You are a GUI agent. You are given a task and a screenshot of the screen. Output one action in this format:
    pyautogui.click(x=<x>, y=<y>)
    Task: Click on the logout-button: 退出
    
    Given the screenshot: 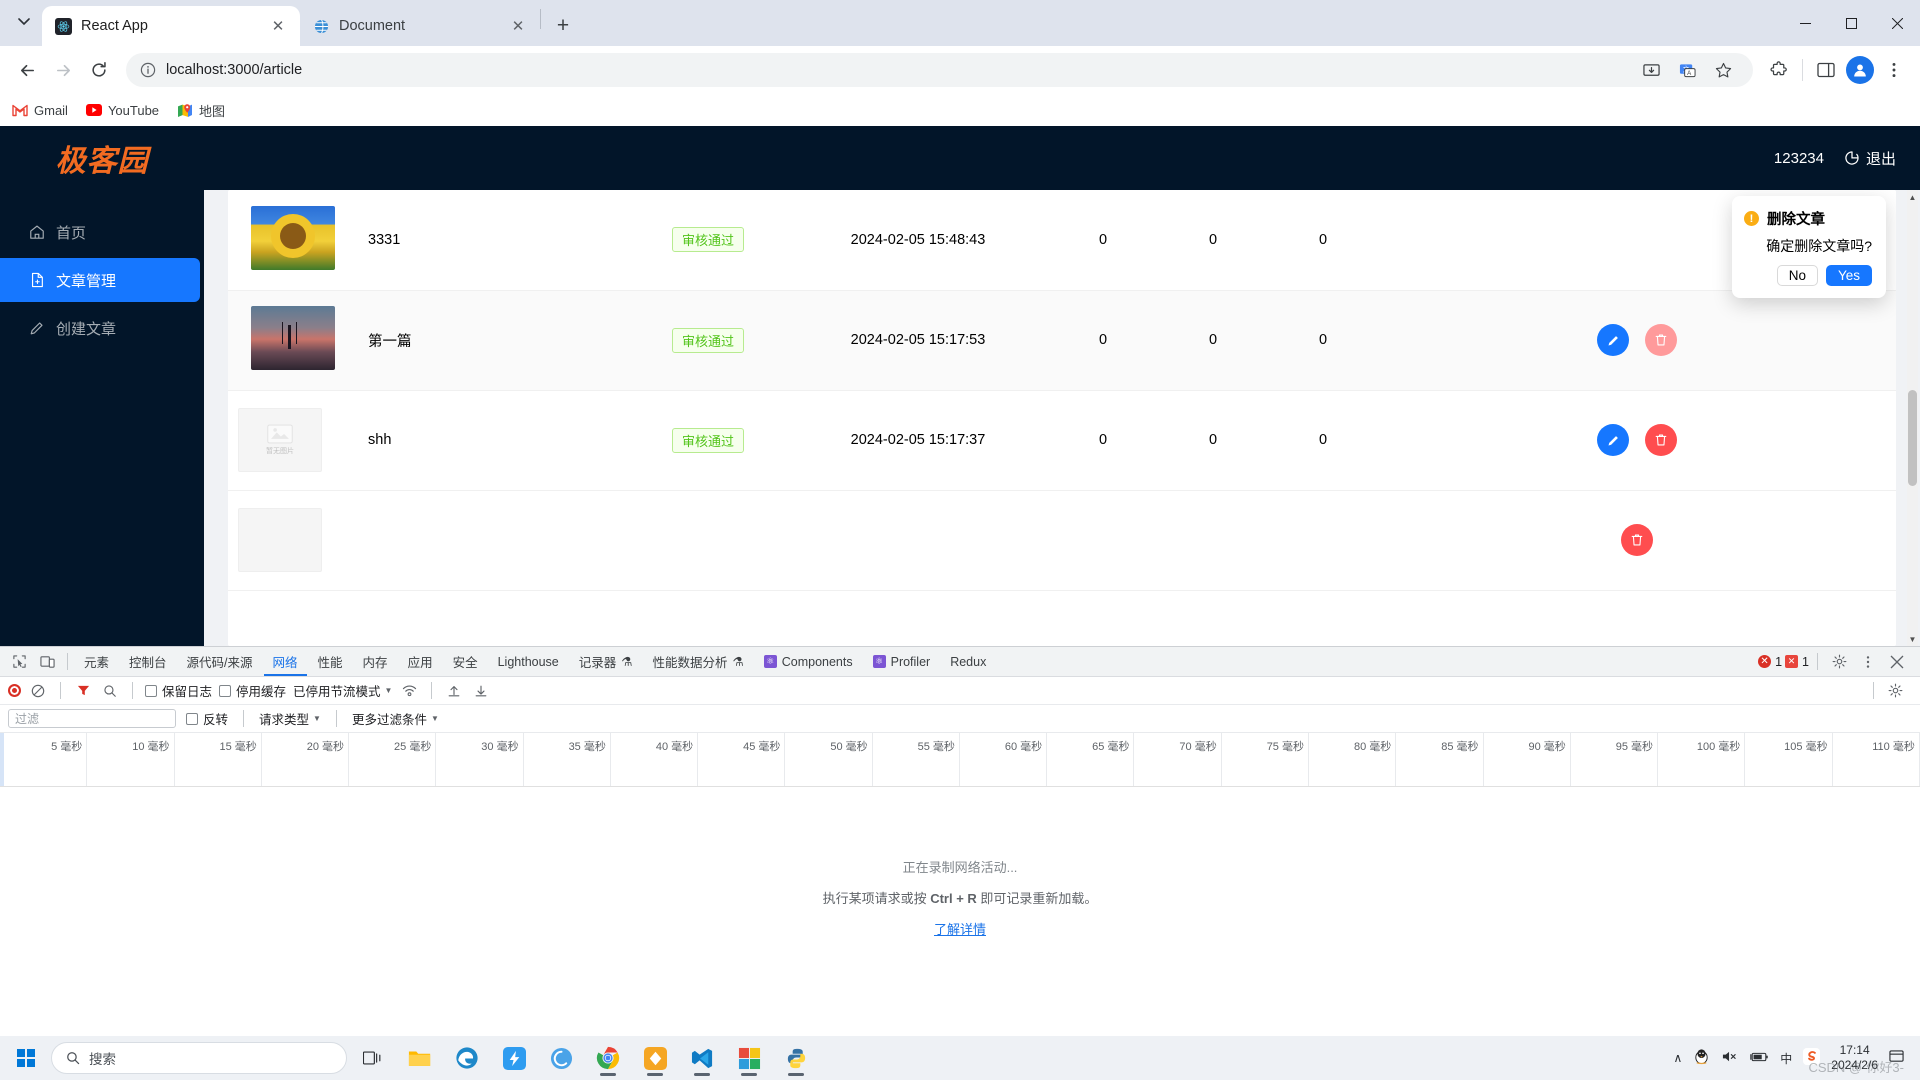 What is the action you would take?
    pyautogui.click(x=1870, y=158)
    